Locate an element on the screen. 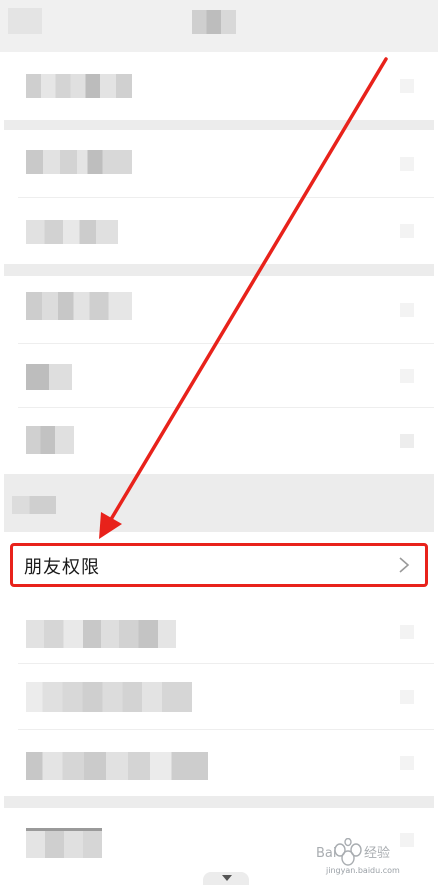 This screenshot has height=885, width=438. friend-permissions-label: 朋友权限 is located at coordinates (62, 567).